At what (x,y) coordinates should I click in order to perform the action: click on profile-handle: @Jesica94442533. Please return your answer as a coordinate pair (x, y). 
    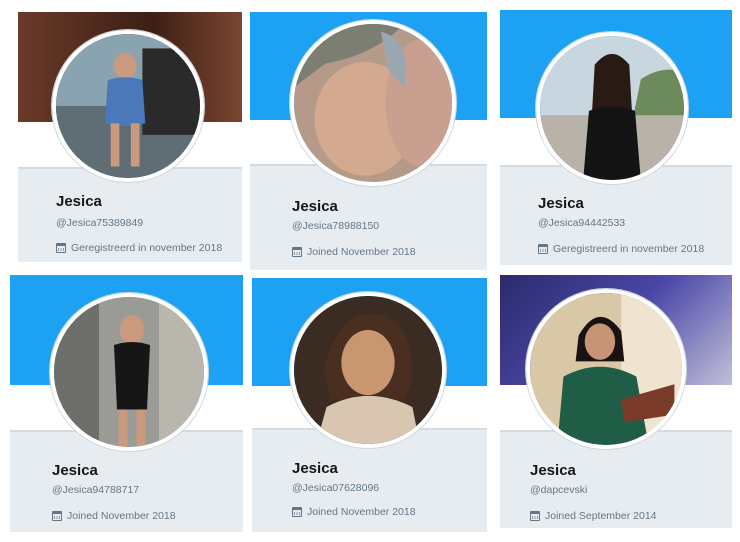
    Looking at the image, I should click on (581, 223).